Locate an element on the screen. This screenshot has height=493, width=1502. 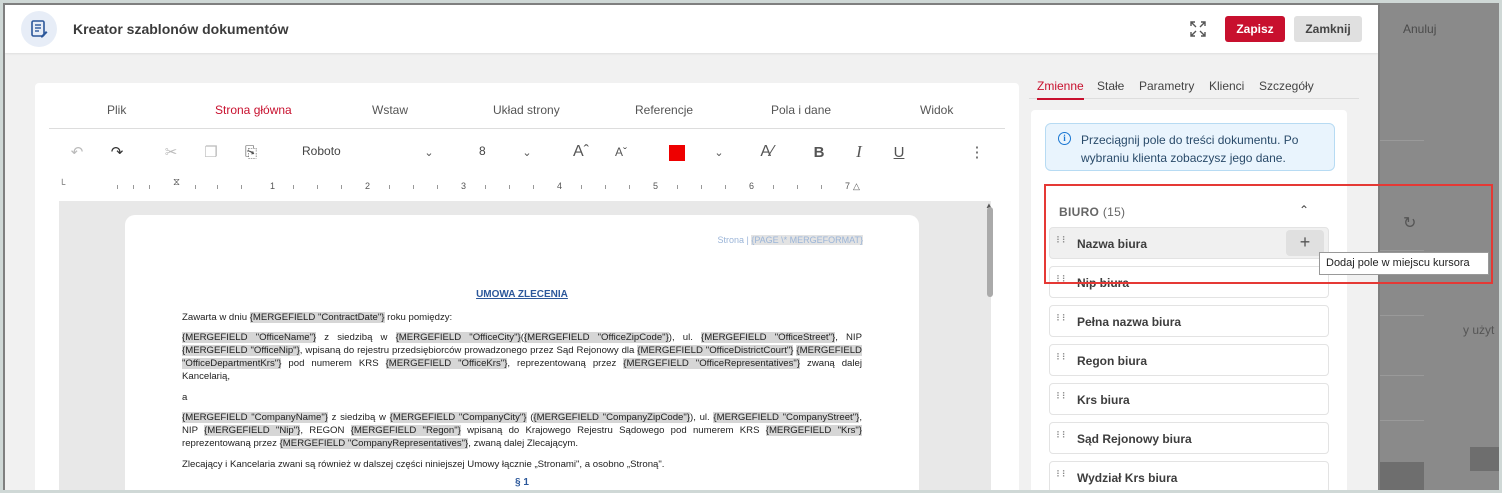
field-label: Krs biura is located at coordinates (1103, 400).